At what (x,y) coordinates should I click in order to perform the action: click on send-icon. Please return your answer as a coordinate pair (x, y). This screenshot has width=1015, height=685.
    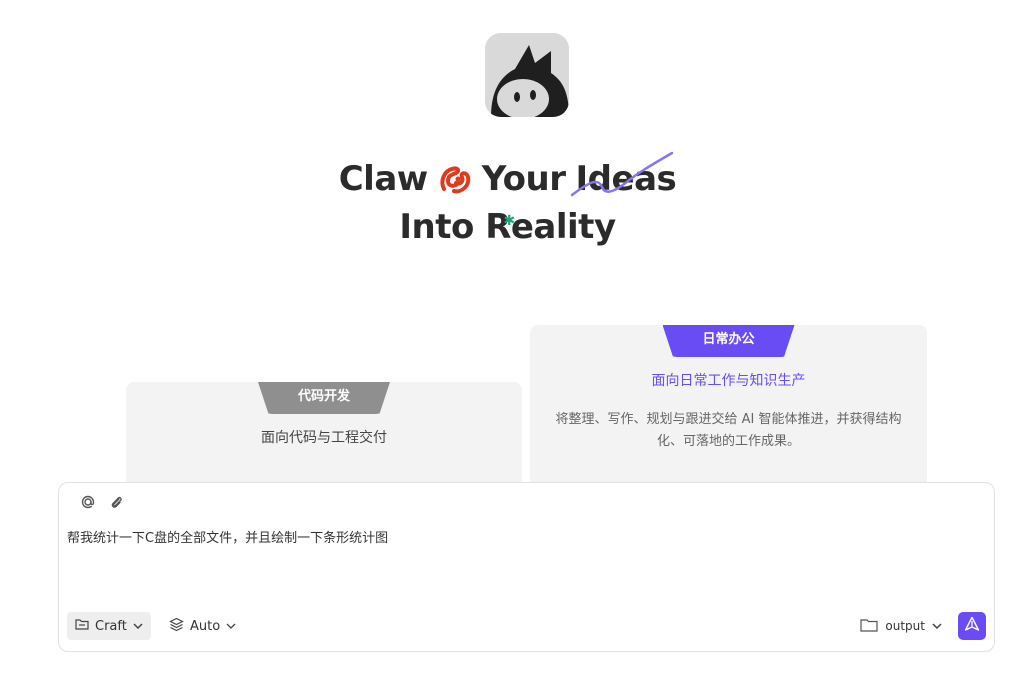
    Looking at the image, I should click on (972, 626).